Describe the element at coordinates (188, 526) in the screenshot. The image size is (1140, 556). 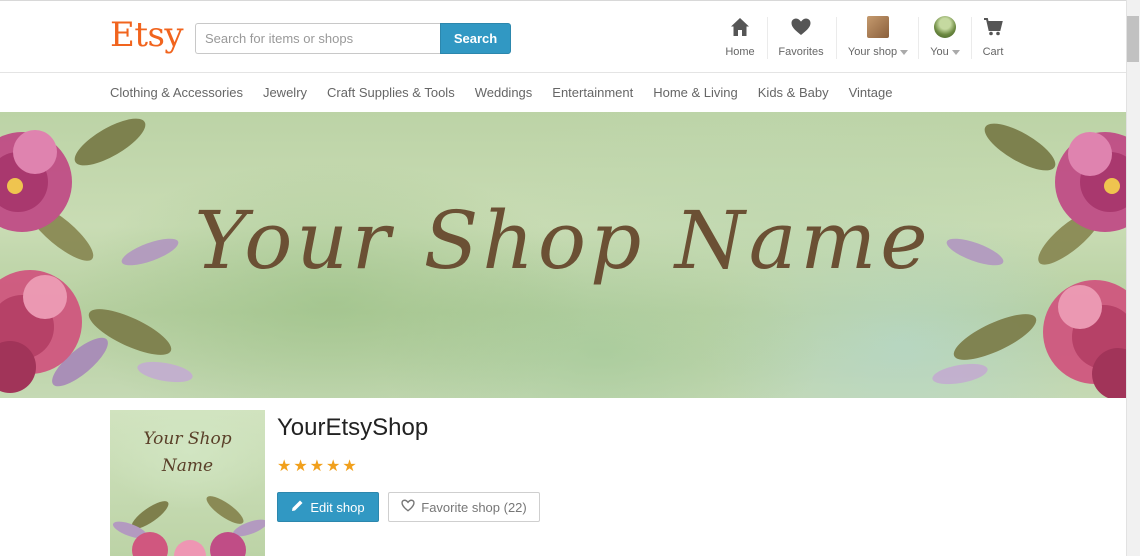
I see `shop-icon-florals` at that location.